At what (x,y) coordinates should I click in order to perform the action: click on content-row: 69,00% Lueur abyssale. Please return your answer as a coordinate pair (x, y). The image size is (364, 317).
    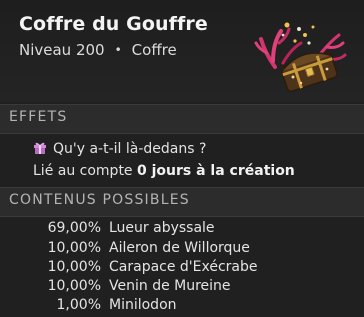
    Looking at the image, I should click on (182, 229).